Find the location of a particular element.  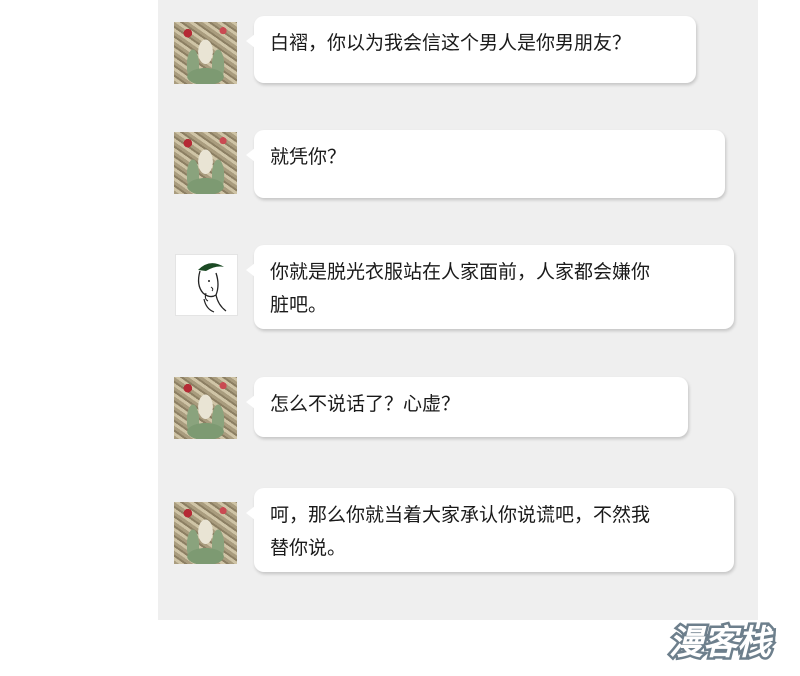

message-bubble: 就凭你？ is located at coordinates (485, 164).